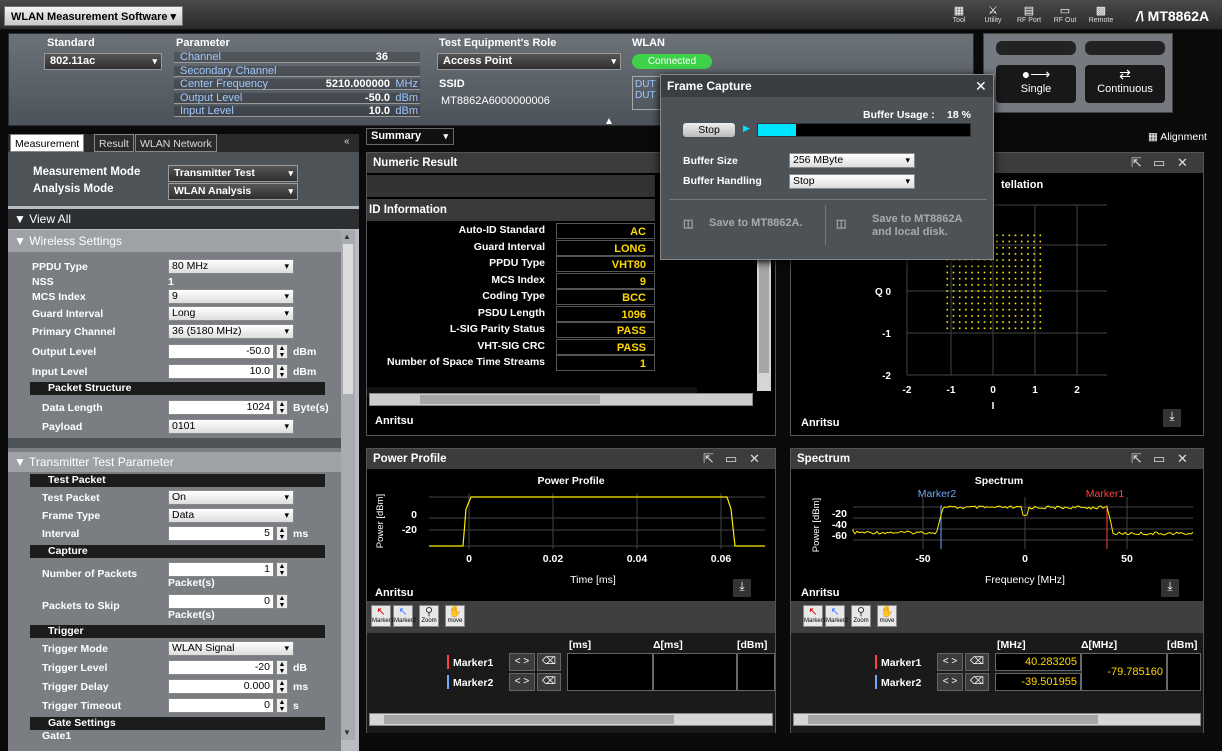 This screenshot has width=1222, height=751. What do you see at coordinates (221, 667) in the screenshot?
I see `trigger-level-input: -20` at bounding box center [221, 667].